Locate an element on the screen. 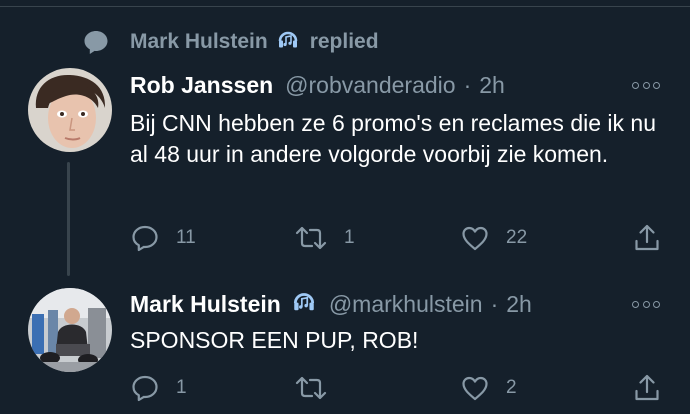 The image size is (690, 414). tweet-header: Rob Janssen @robvanderadio · 2h is located at coordinates (317, 85).